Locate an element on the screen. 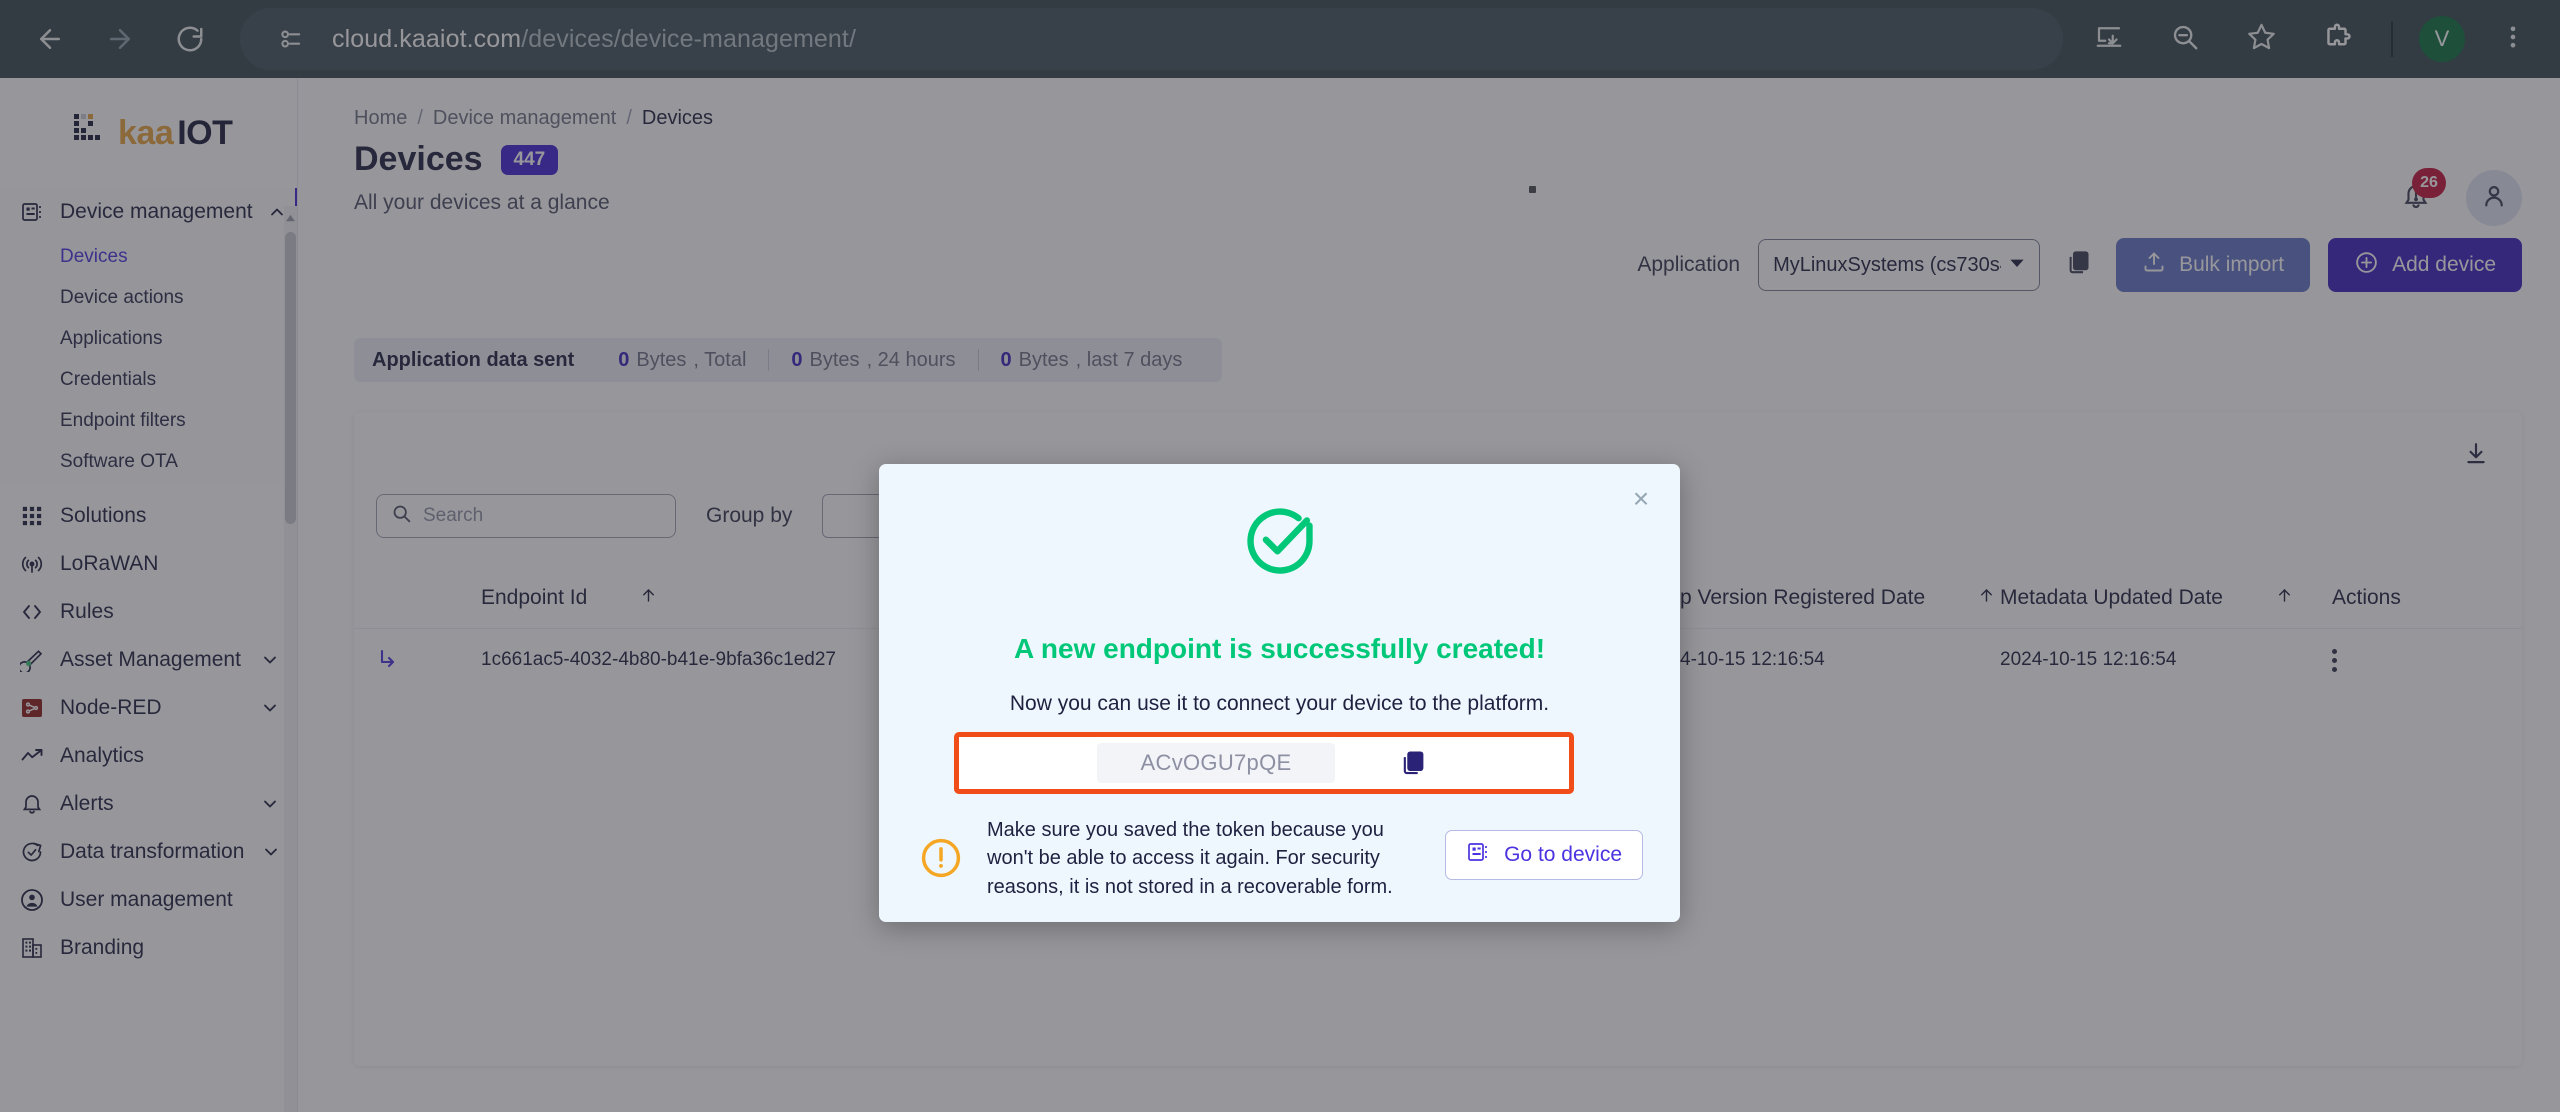 This screenshot has height=1112, width=2560. copy-icon is located at coordinates (1413, 763).